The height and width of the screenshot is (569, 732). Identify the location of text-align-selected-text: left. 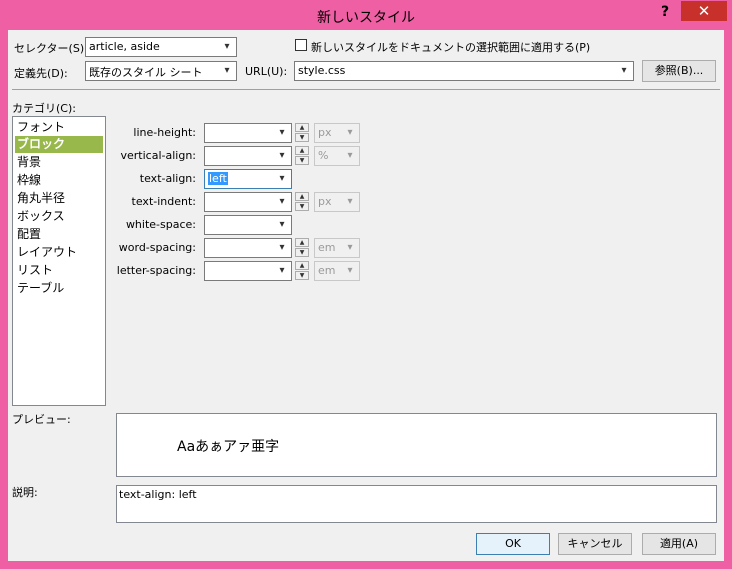
(218, 178).